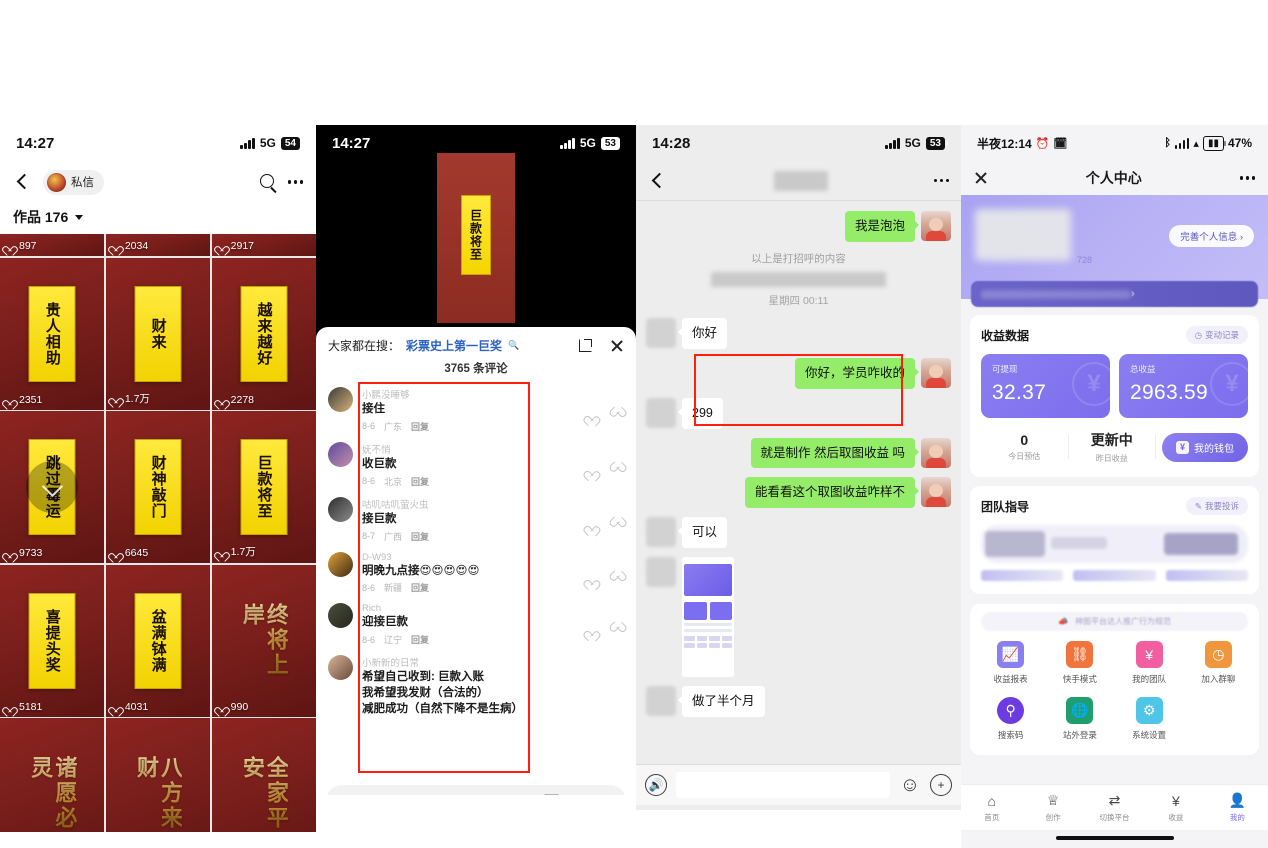  What do you see at coordinates (941, 785) in the screenshot?
I see `plus-icon: +` at bounding box center [941, 785].